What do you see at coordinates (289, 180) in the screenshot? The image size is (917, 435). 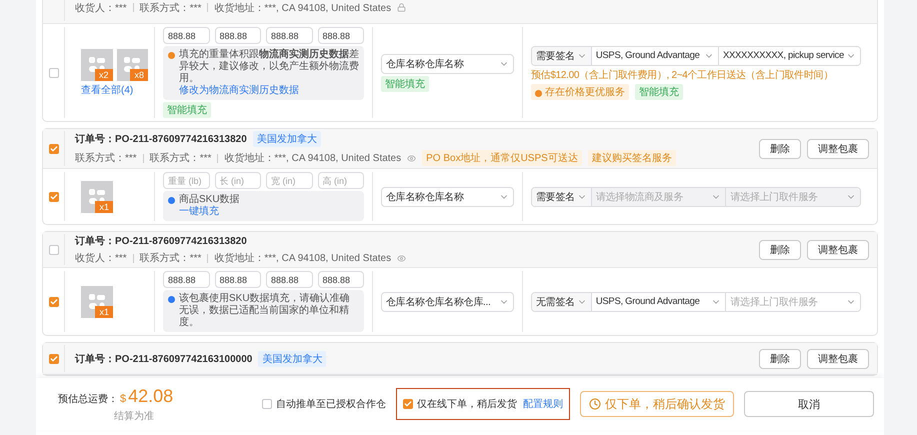 I see `dimension-field: 宽 (in)` at bounding box center [289, 180].